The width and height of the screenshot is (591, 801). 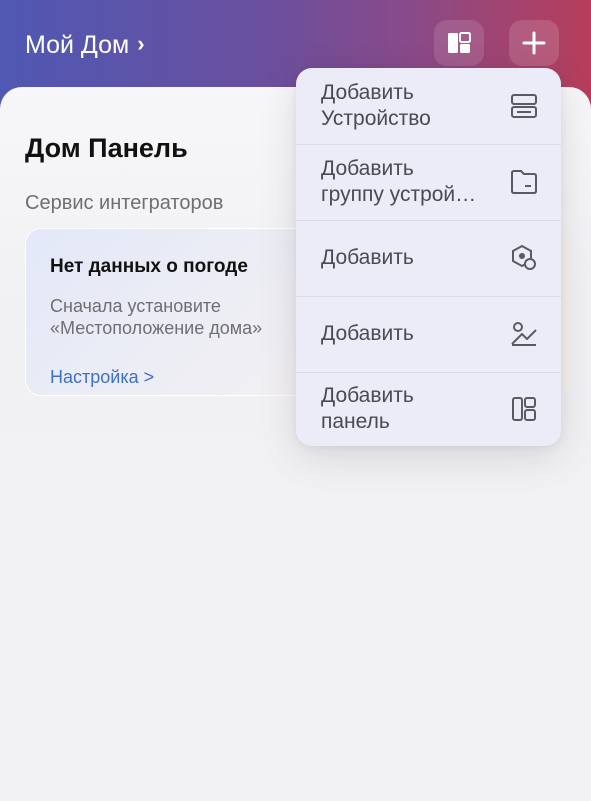 I want to click on home-title: Мой Дом, so click(x=77, y=44).